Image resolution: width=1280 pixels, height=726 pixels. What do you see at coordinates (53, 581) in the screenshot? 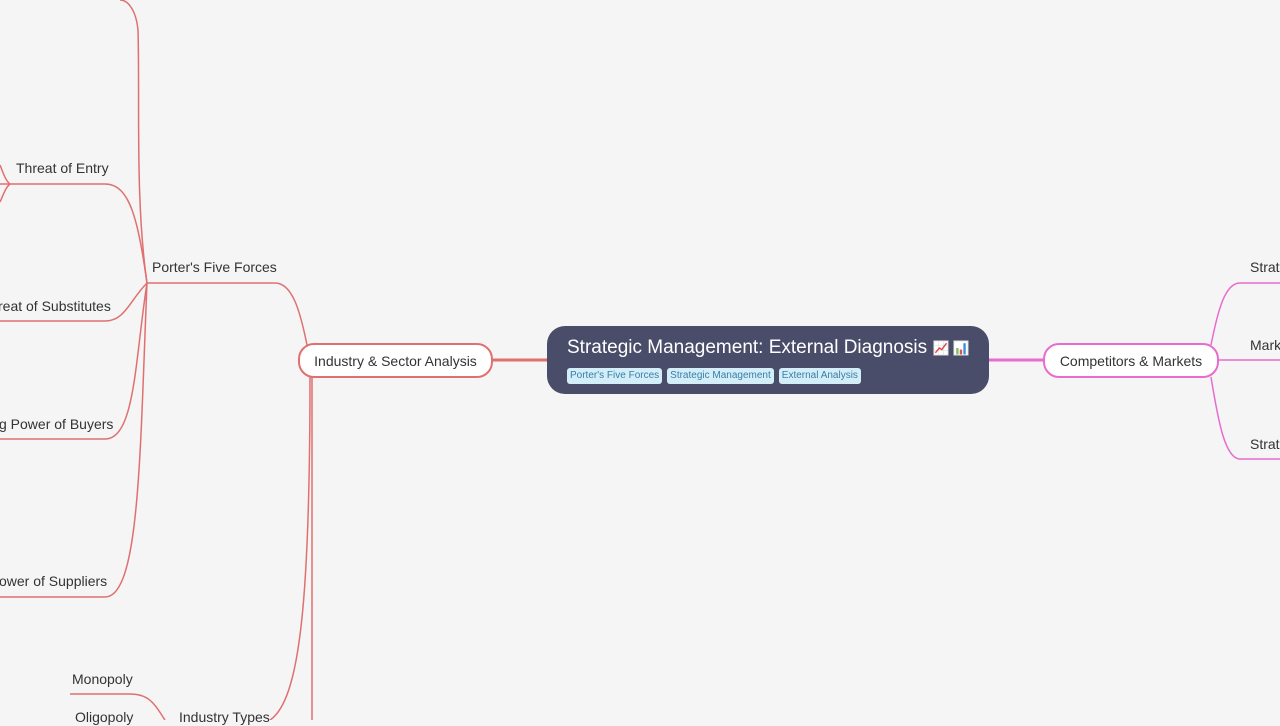
I see `node-bargaining-power-suppliers: ower of Suppliers` at bounding box center [53, 581].